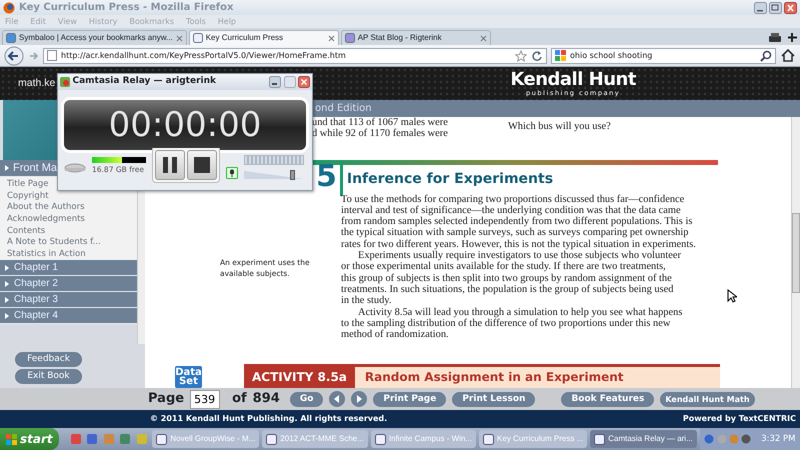 The height and width of the screenshot is (450, 800). I want to click on paragraph: Activity 8.5a will lead you through a simulation to help you see what happens to the sampling distribution of the difference of two proportions under this new method of randomization., so click(512, 323).